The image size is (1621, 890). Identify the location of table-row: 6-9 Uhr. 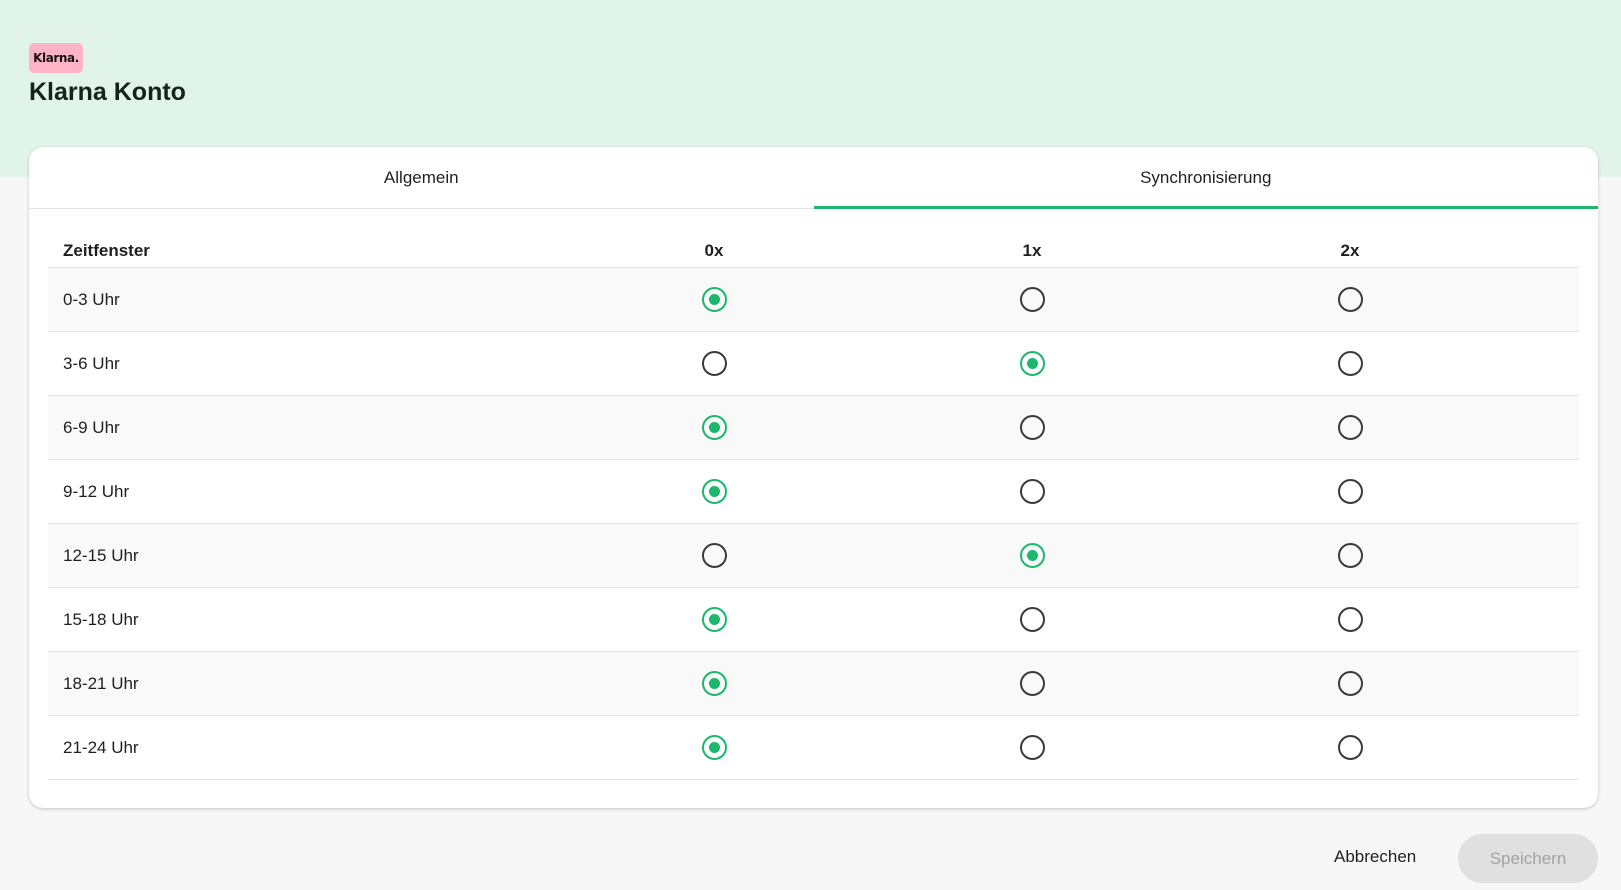
(813, 428).